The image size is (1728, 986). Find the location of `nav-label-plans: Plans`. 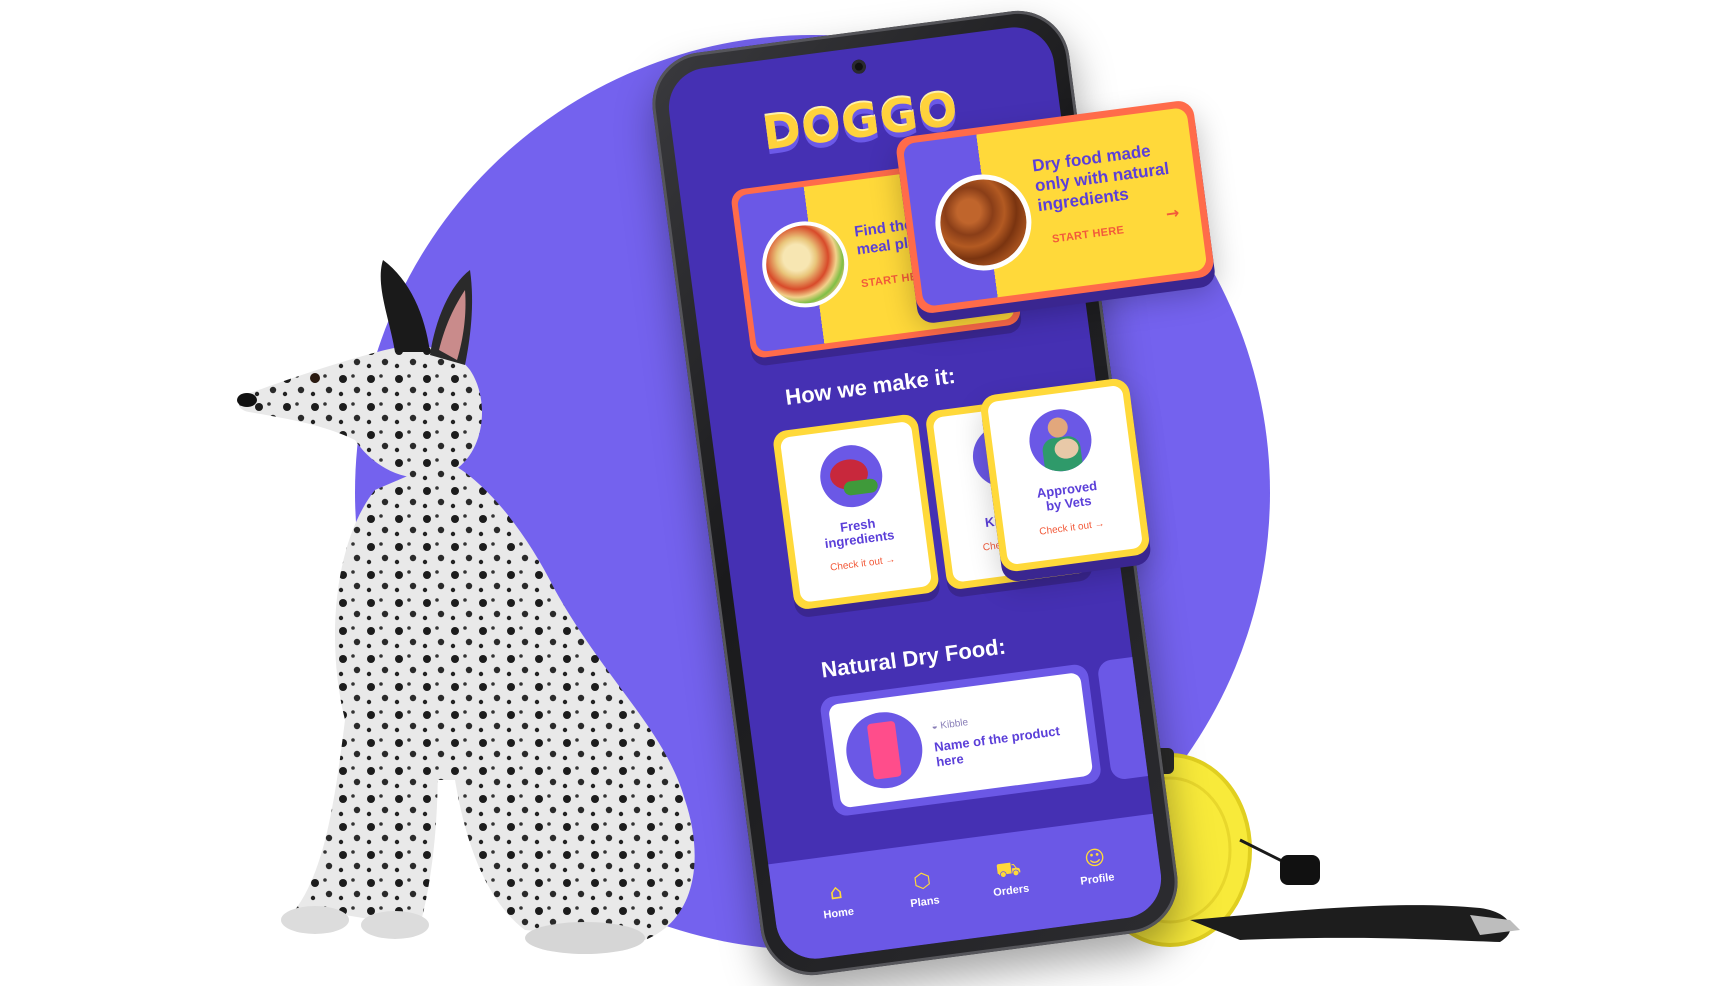

nav-label-plans: Plans is located at coordinates (925, 902).